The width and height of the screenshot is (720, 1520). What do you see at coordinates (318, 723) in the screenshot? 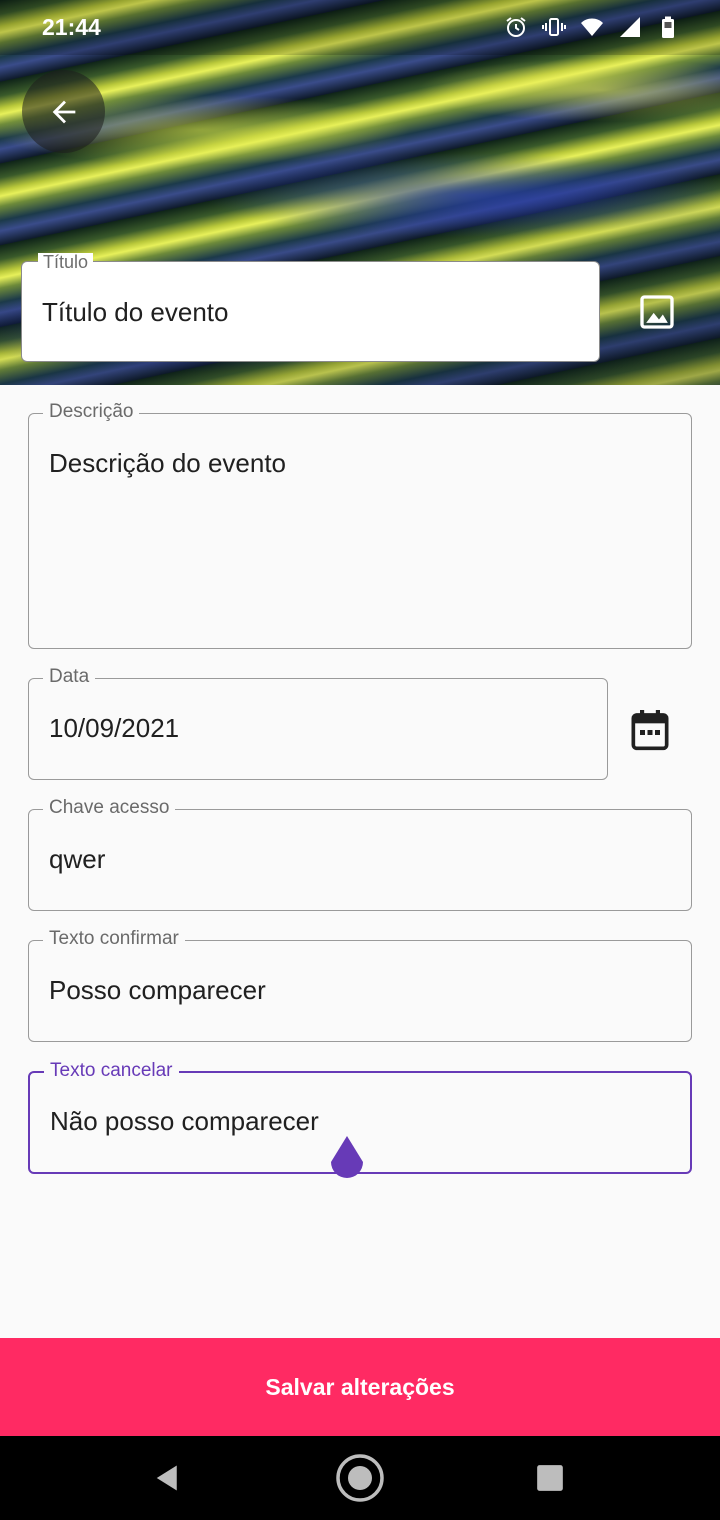
I see `date-field: Data 10/09/2021` at bounding box center [318, 723].